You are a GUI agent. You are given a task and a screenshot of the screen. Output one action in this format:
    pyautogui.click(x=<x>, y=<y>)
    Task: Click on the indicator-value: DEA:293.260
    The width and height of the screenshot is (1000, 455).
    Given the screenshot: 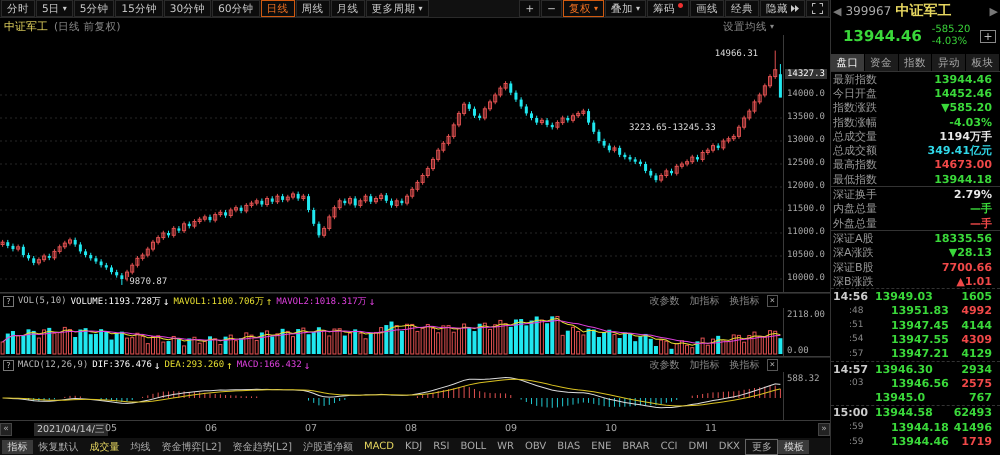 What is the action you would take?
    pyautogui.click(x=194, y=365)
    